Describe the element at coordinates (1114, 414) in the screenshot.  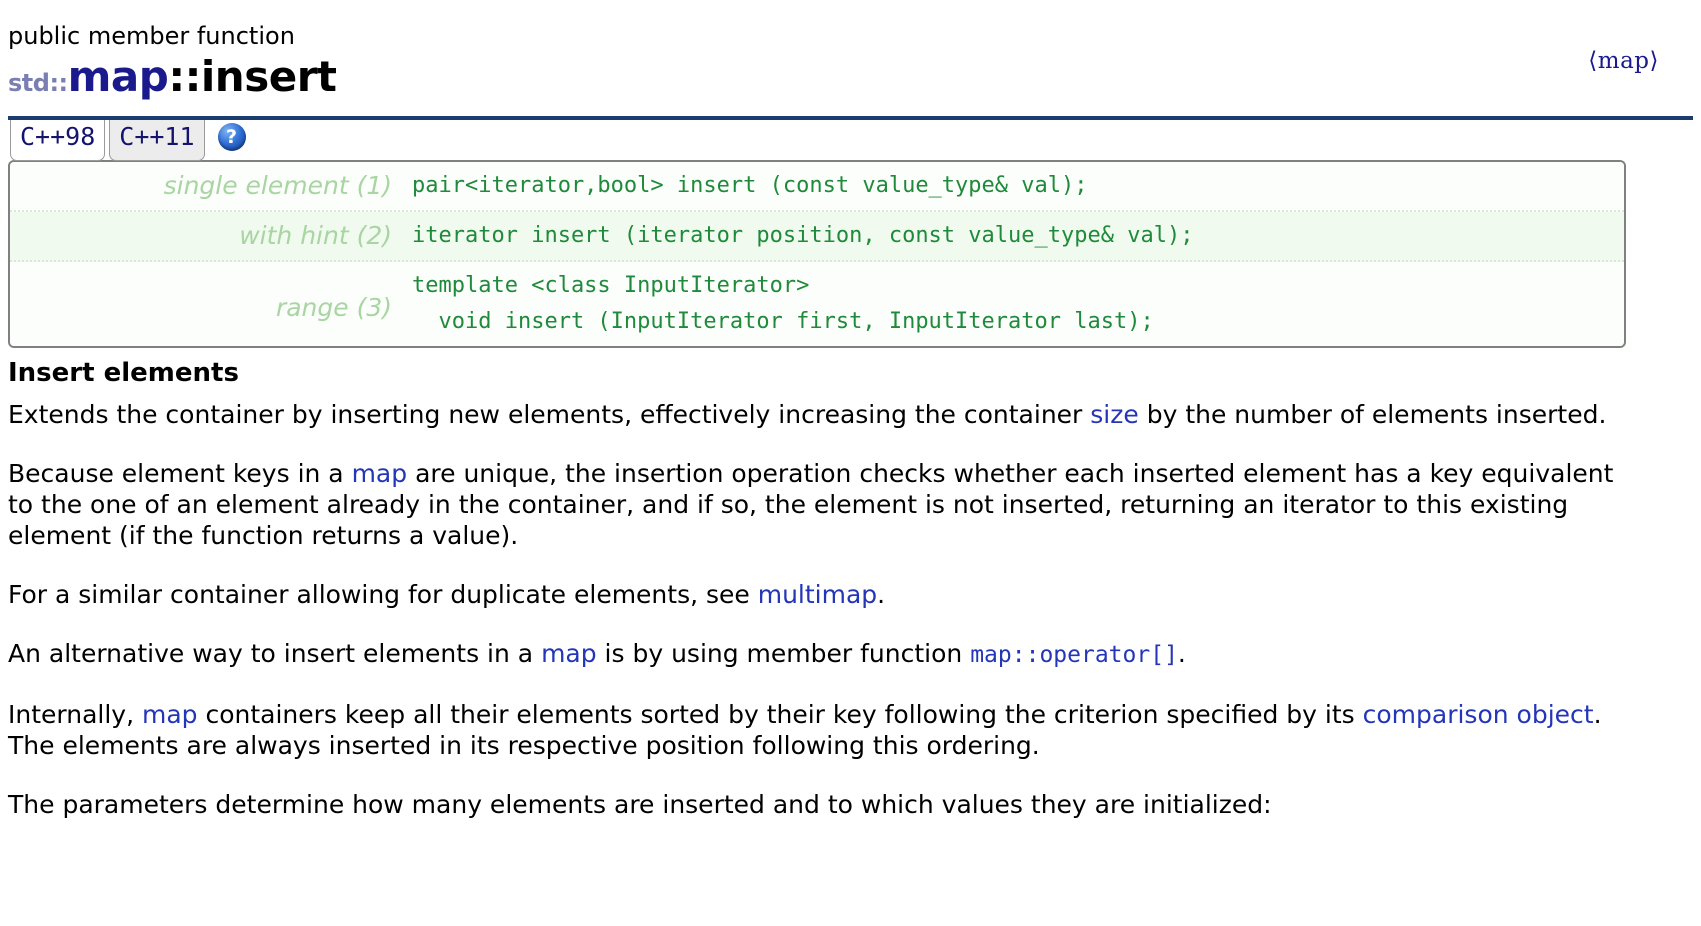
I see `link-size: size` at that location.